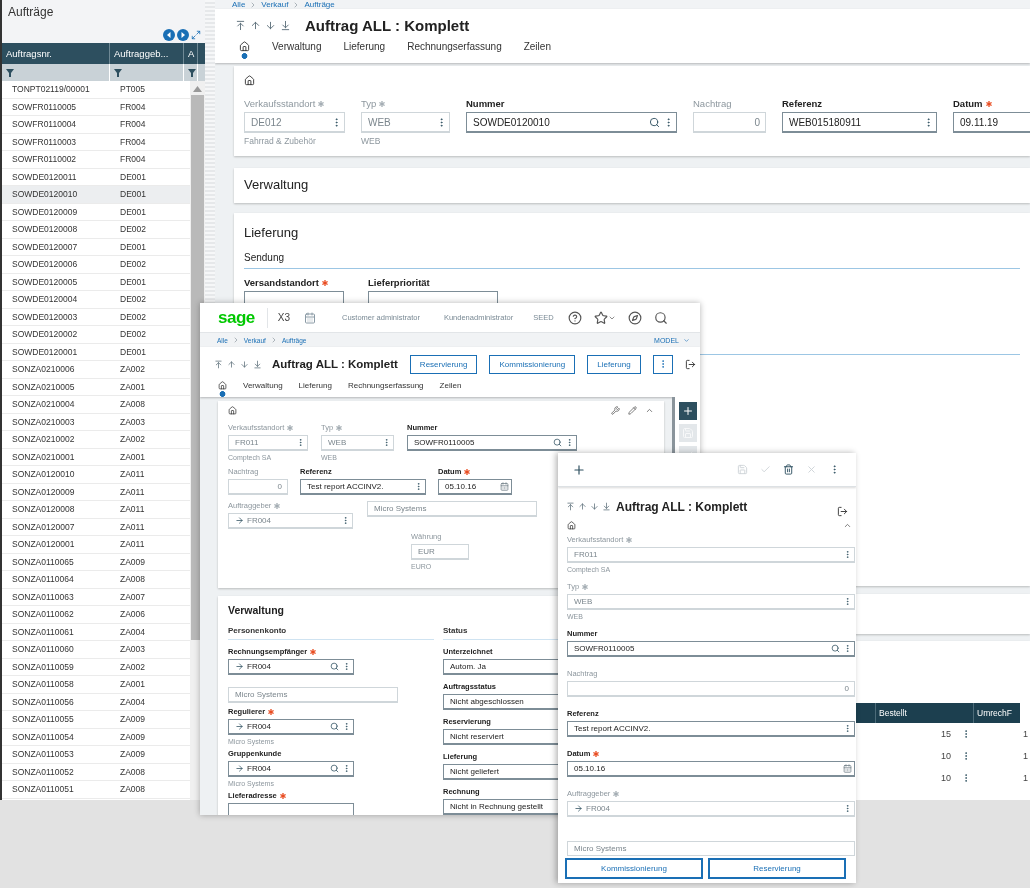  I want to click on input-field: 09.11.19, so click(991, 122).